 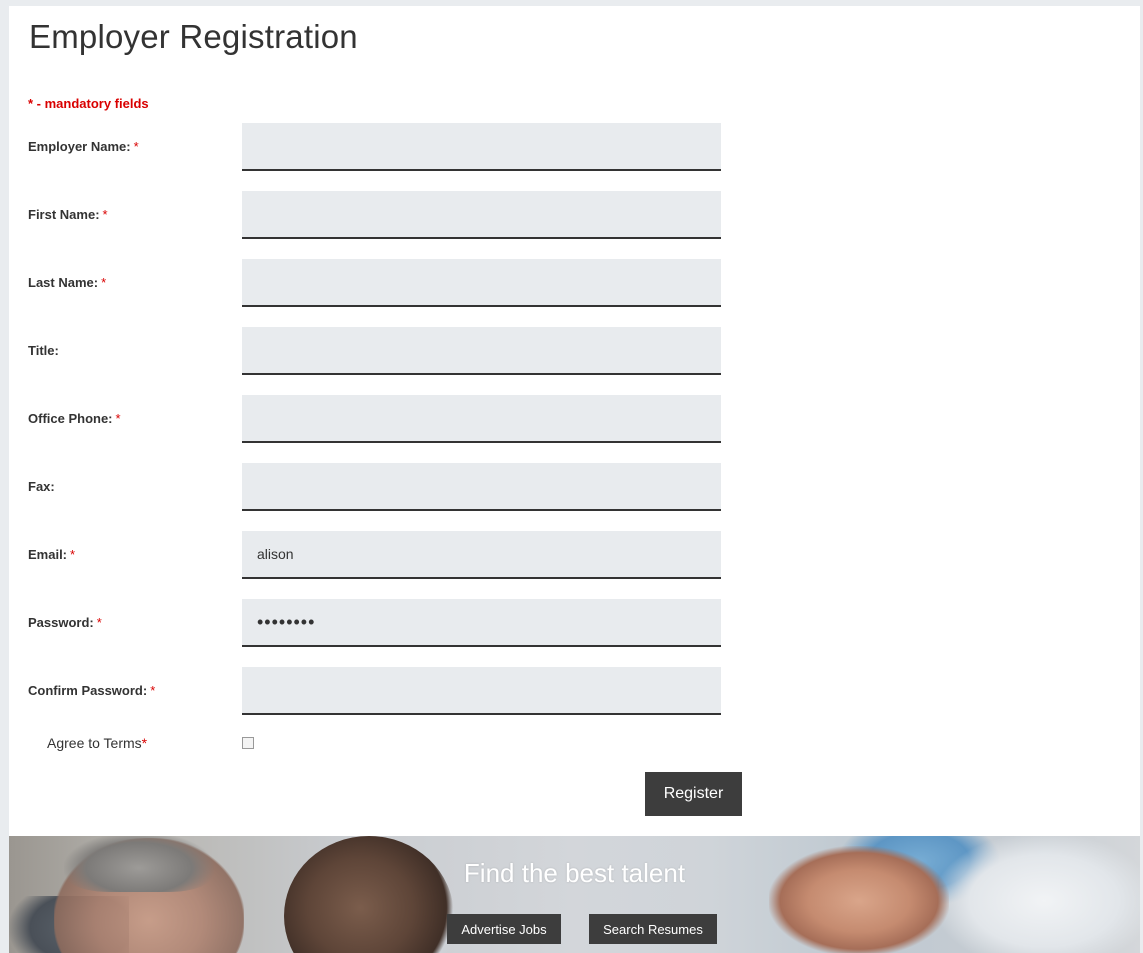 What do you see at coordinates (504, 929) in the screenshot?
I see `advertise-jobs-button: Advertise Jobs` at bounding box center [504, 929].